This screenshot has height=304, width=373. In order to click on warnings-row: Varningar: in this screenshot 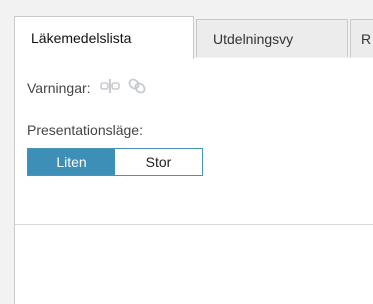, I will do `click(87, 87)`.